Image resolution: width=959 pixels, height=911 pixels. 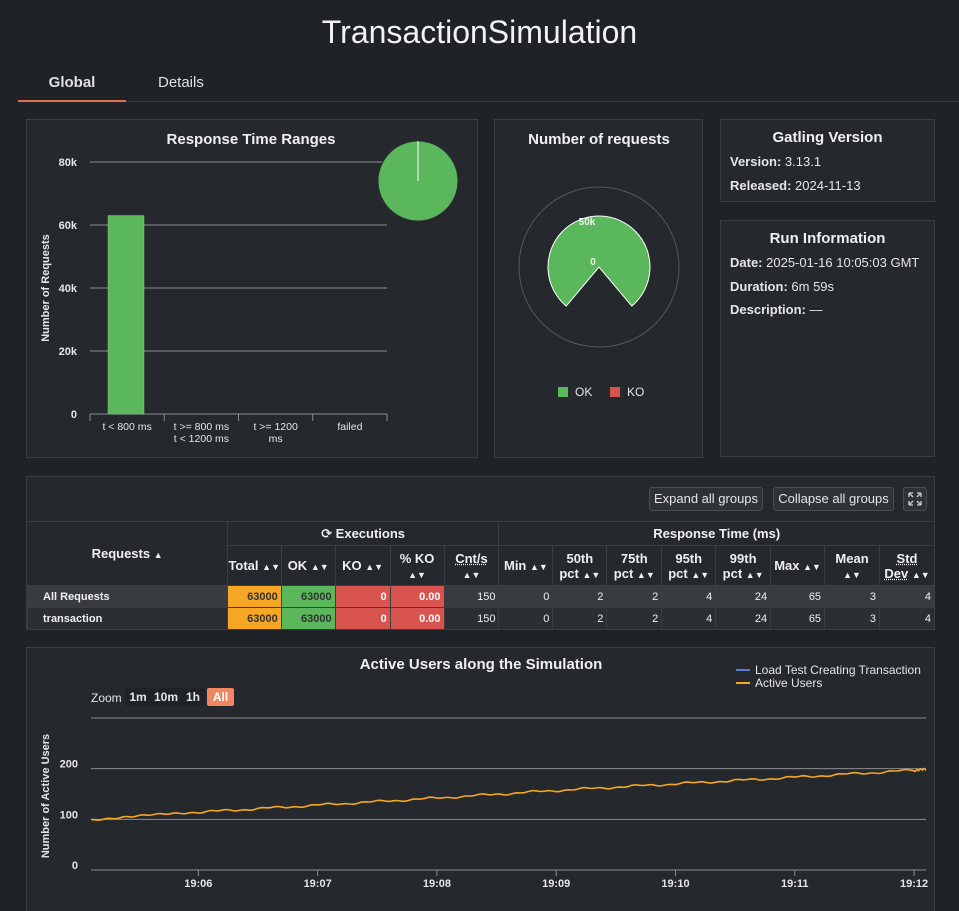 I want to click on active-users-line, so click(x=508, y=795).